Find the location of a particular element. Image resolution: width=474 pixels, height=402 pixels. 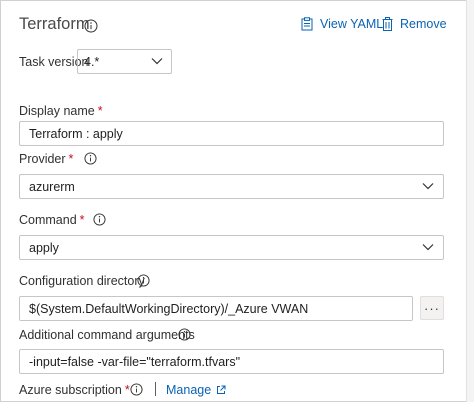

task-version-select: 4.* is located at coordinates (124, 61).